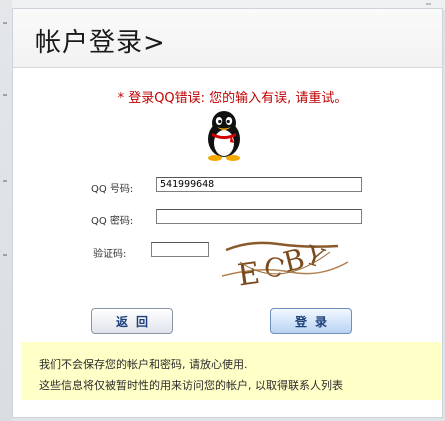  Describe the element at coordinates (232, 98) in the screenshot. I see `error-message: * 登录QQ错误: 您的输入有误, 请重试。` at that location.